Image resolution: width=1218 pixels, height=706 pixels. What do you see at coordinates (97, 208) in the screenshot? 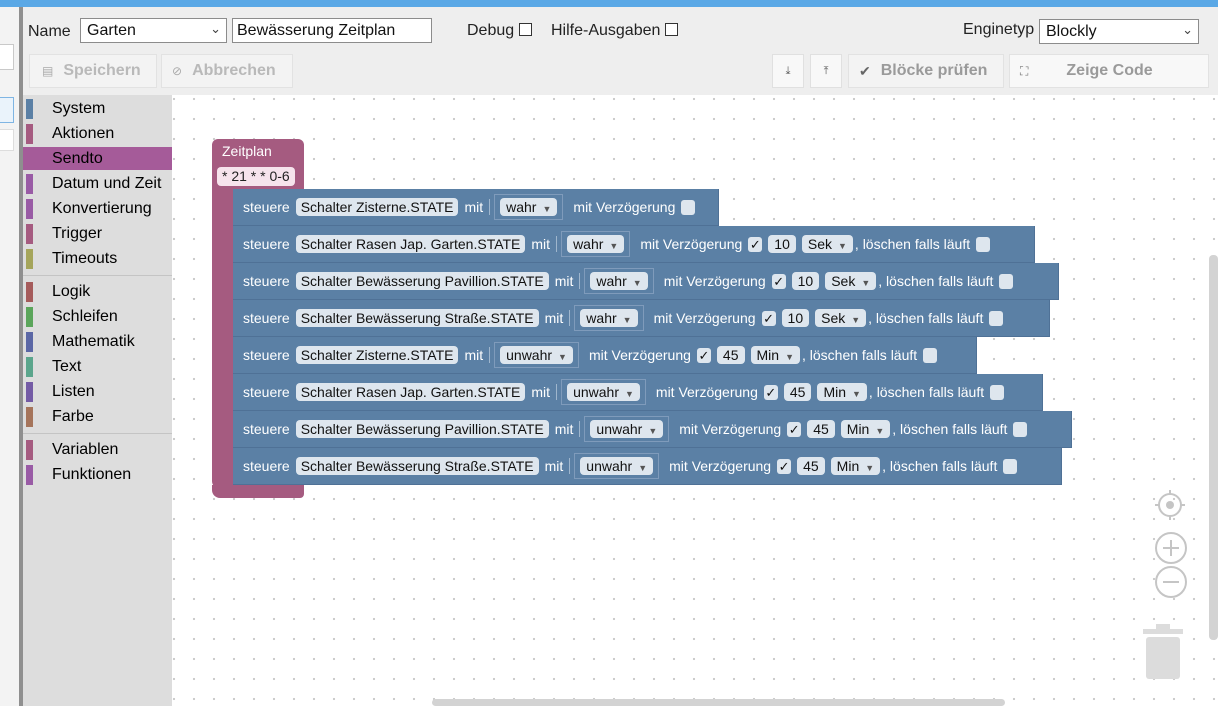
I see `toolbox-item-konvertierung: Konvertierung` at bounding box center [97, 208].